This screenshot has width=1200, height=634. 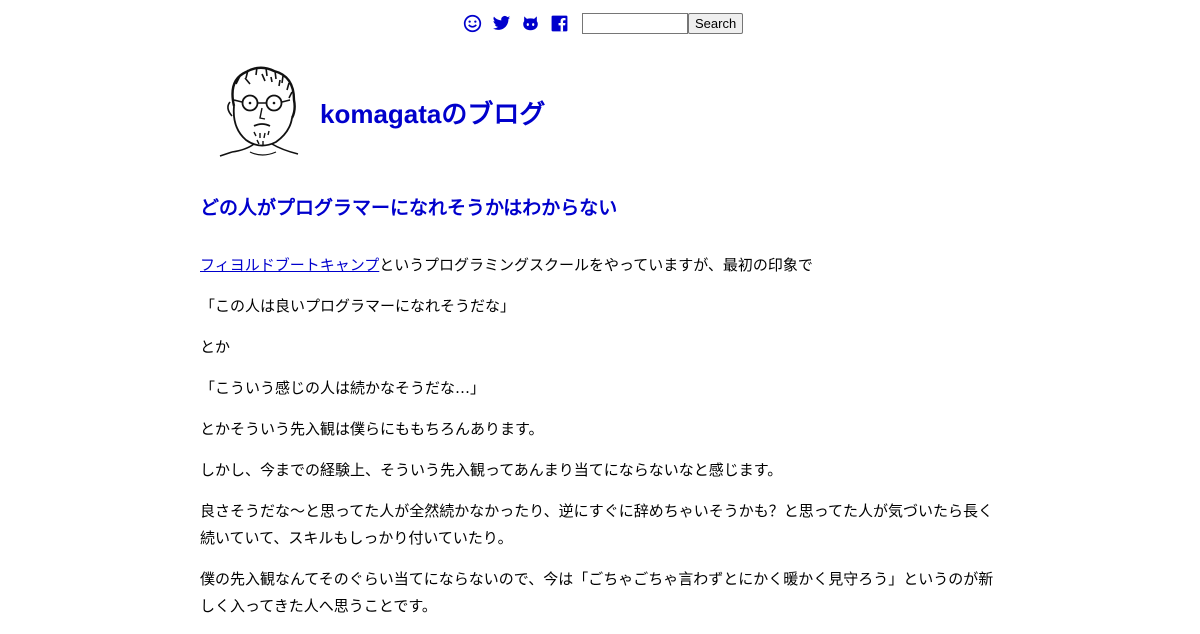 I want to click on top-nav: Search, so click(x=603, y=23).